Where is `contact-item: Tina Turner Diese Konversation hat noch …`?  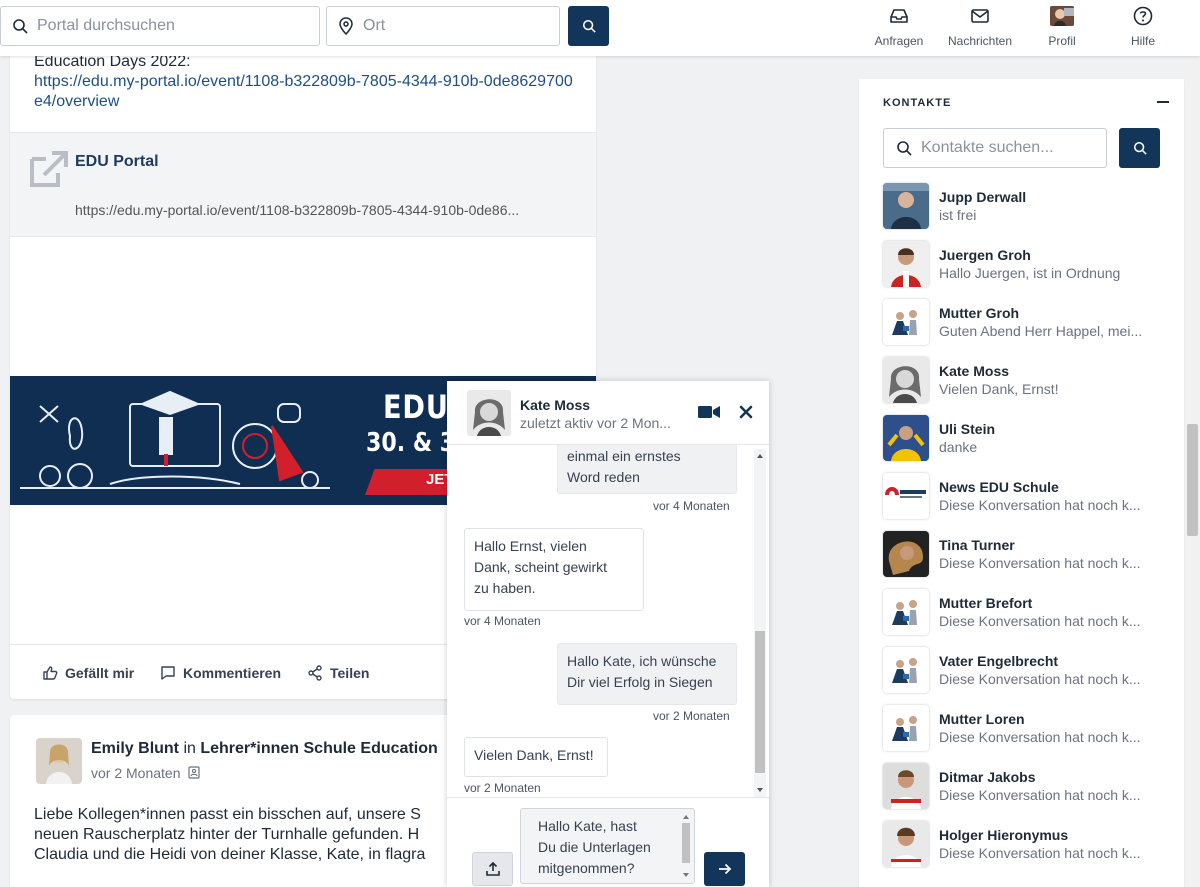
contact-item: Tina Turner Diese Konversation hat noch … is located at coordinates (1028, 557).